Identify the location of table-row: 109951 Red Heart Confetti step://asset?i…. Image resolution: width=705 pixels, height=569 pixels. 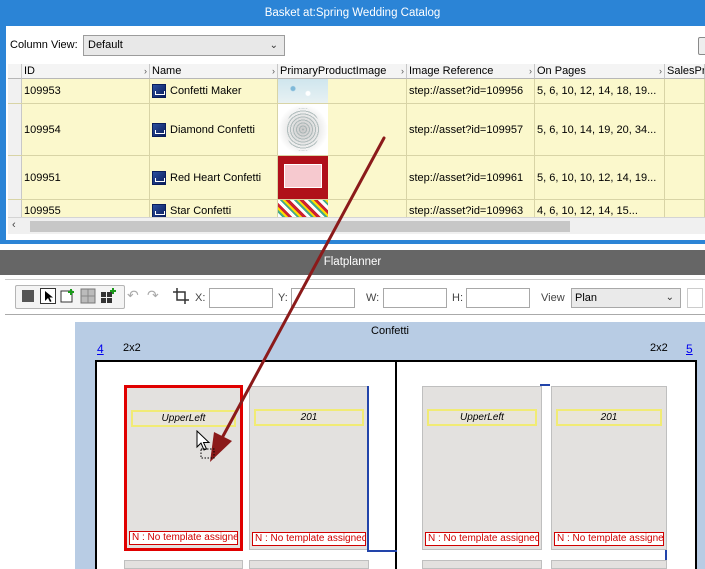
(356, 178).